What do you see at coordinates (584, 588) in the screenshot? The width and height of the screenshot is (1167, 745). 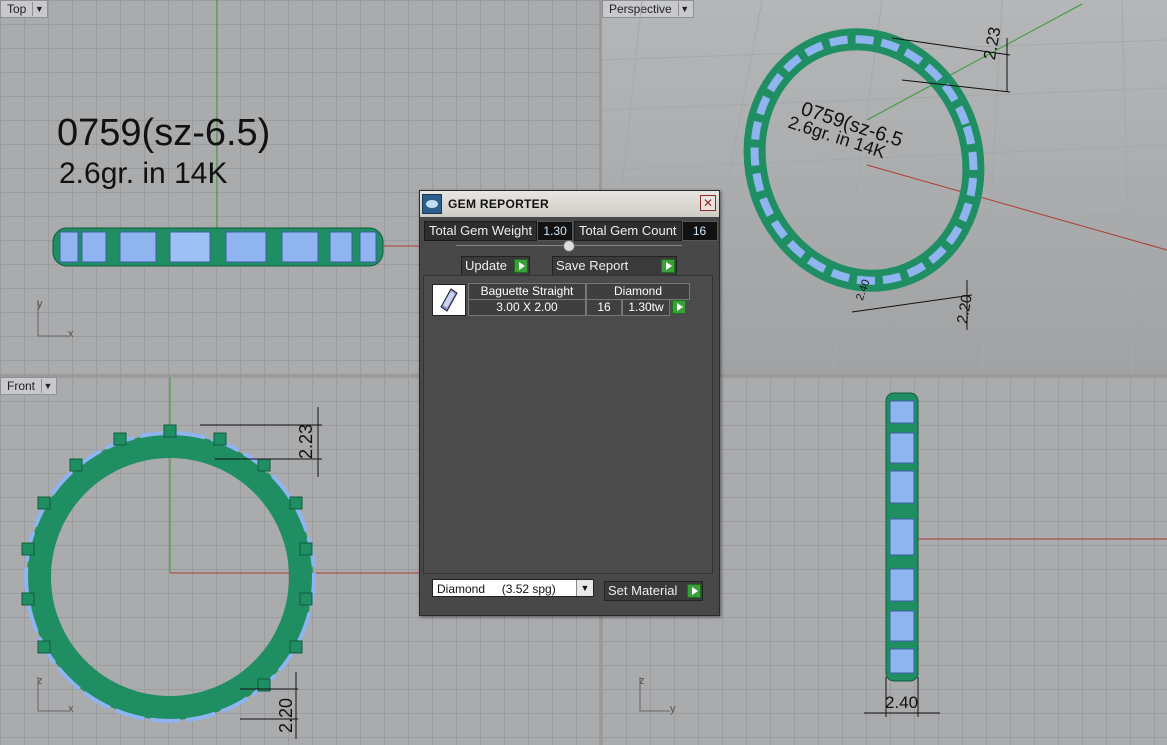 I see `chevron-down-icon: ▼` at bounding box center [584, 588].